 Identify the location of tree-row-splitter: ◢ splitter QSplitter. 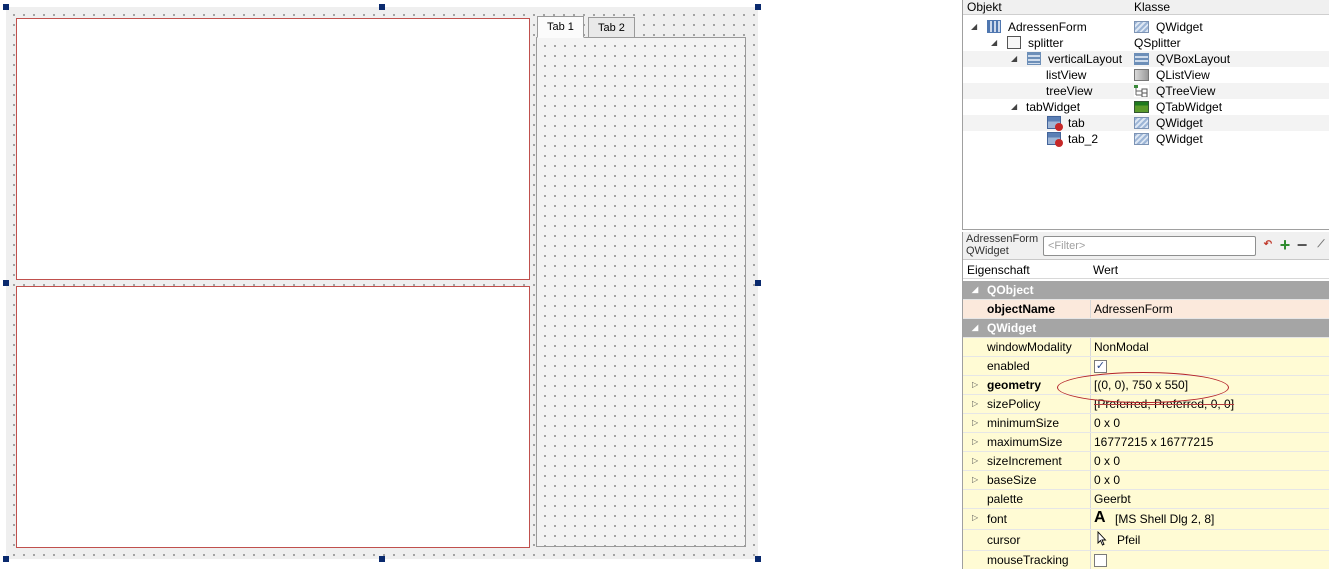
(1146, 43).